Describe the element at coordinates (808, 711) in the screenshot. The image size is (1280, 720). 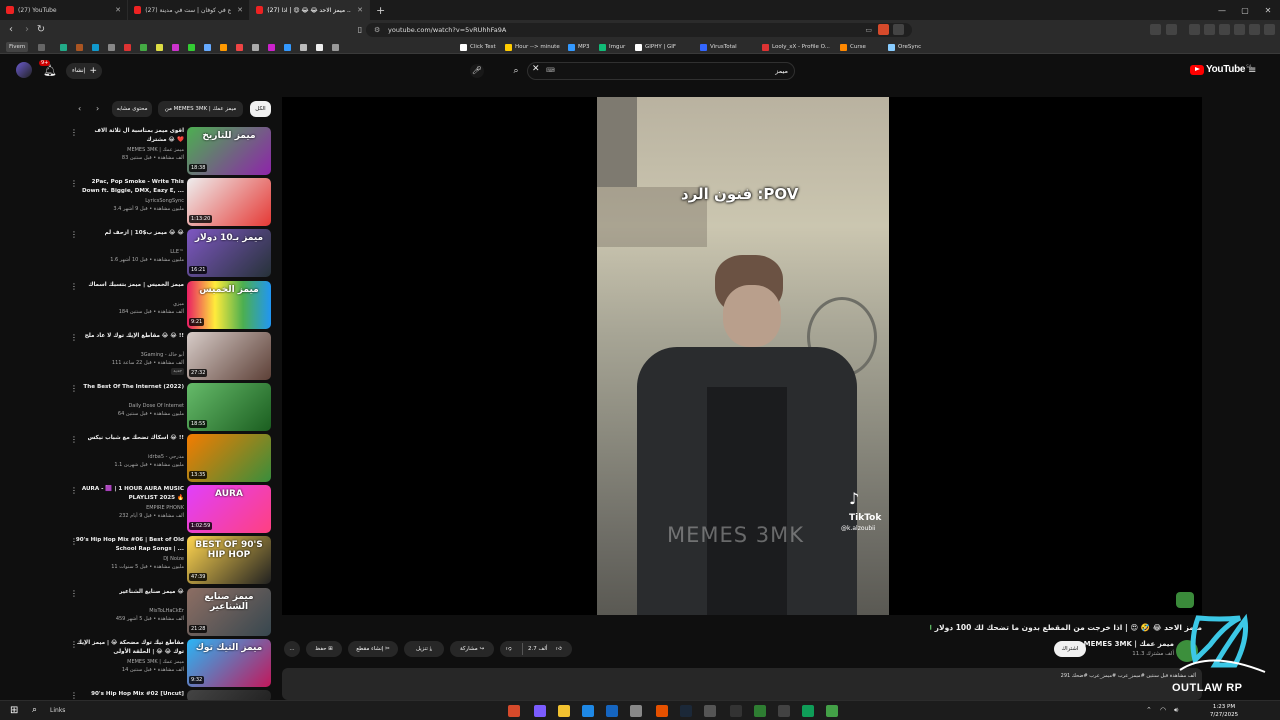
I see `edge-icon` at that location.